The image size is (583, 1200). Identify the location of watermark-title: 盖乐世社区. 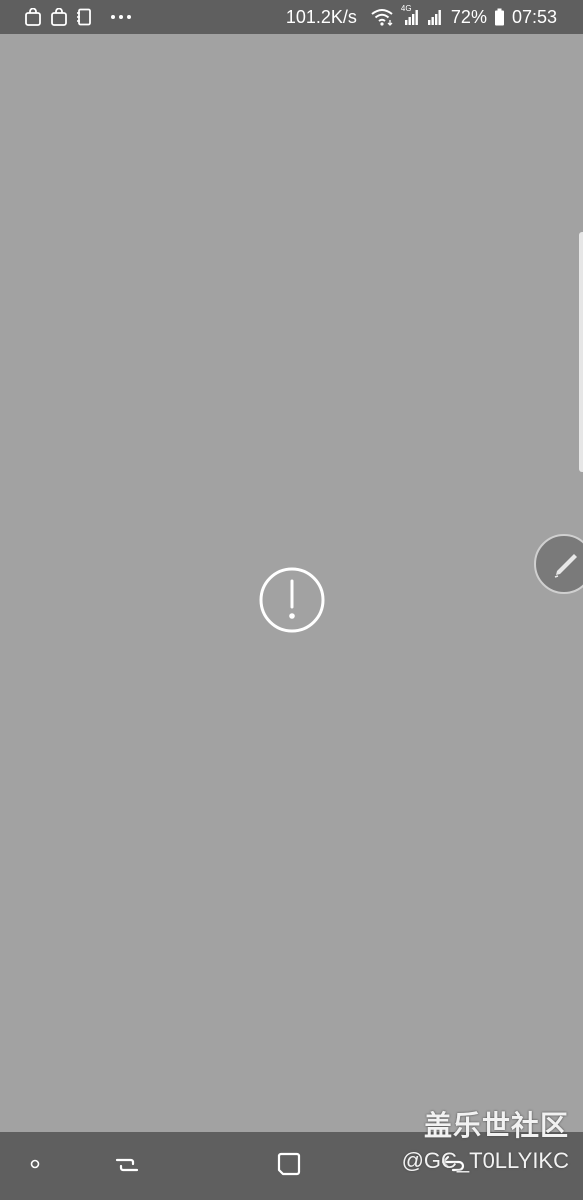
(496, 1125).